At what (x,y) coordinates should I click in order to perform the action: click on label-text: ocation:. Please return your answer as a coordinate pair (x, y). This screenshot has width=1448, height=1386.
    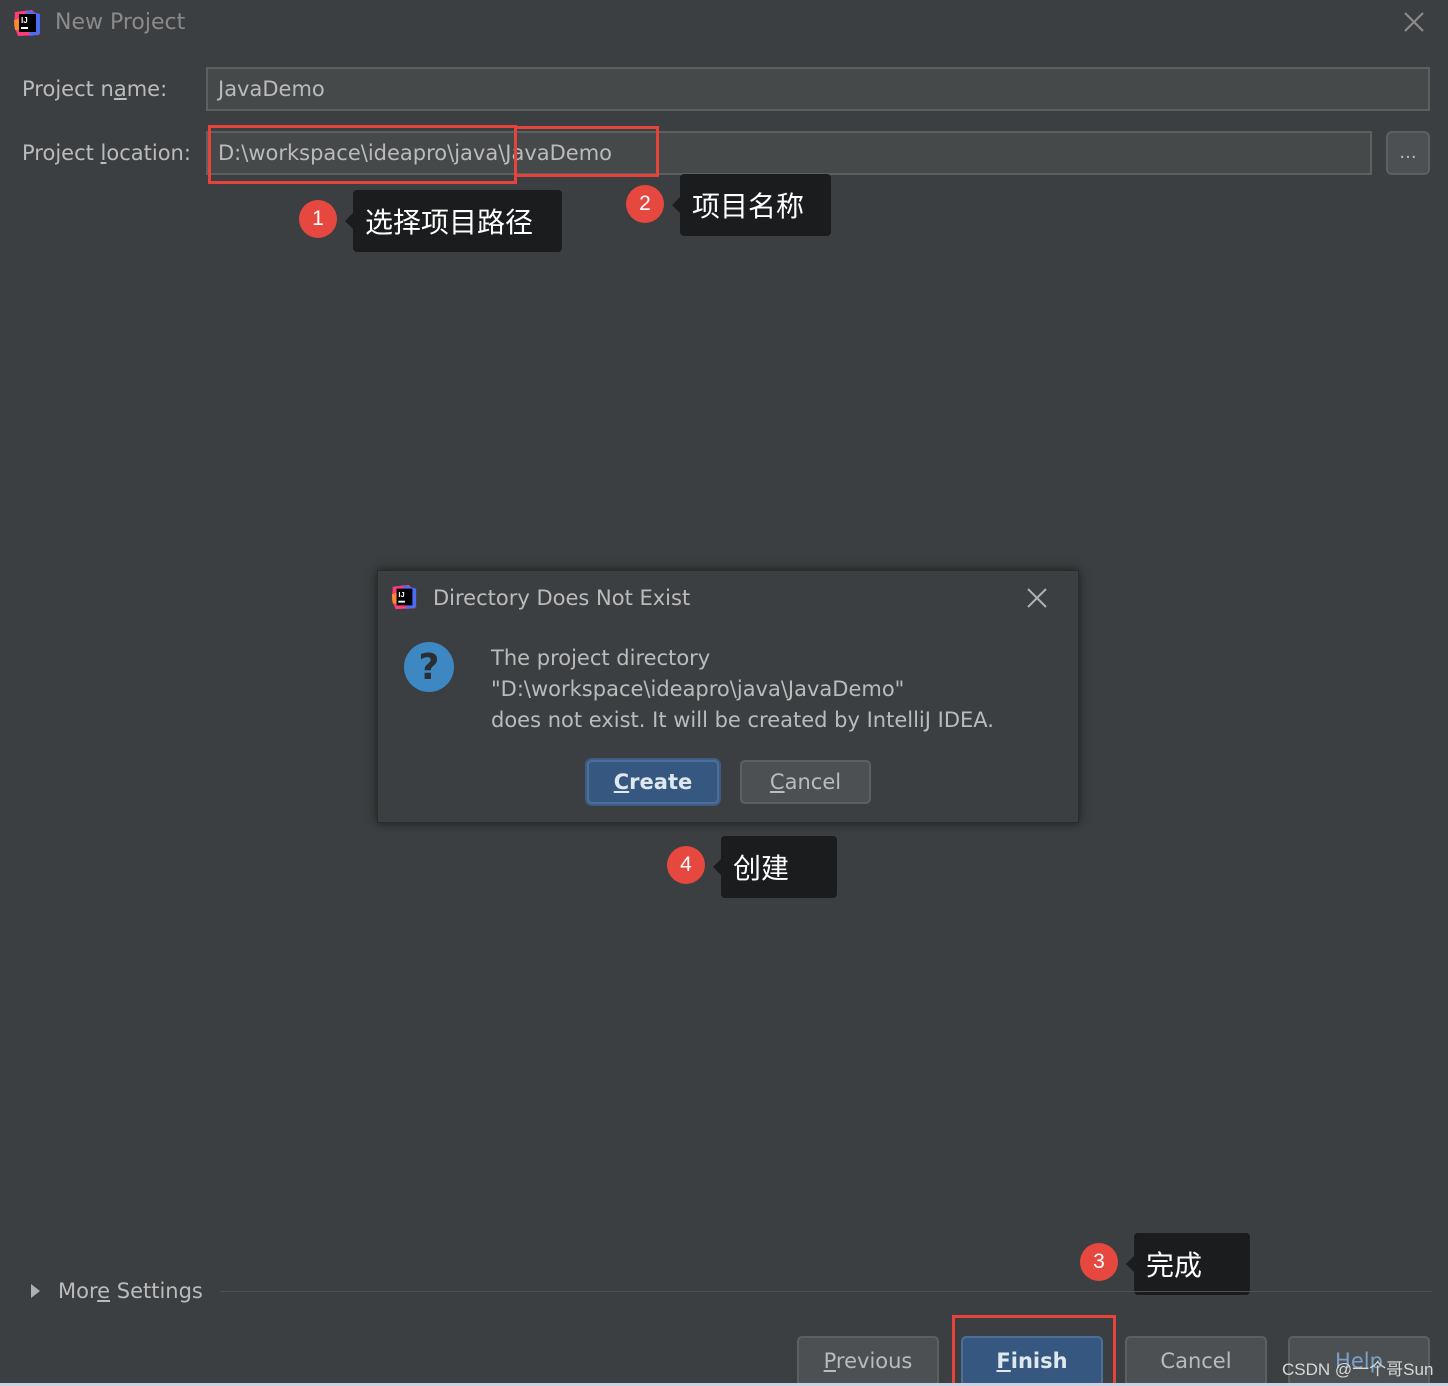
    Looking at the image, I should click on (148, 153).